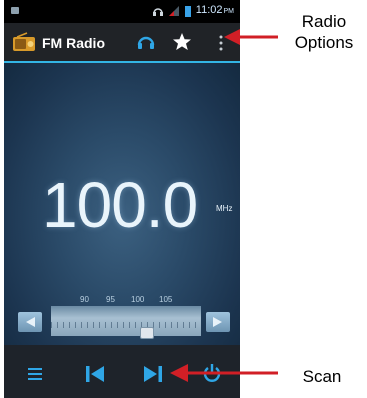 This screenshot has width=367, height=398. I want to click on scan-label: Scan, so click(322, 376).